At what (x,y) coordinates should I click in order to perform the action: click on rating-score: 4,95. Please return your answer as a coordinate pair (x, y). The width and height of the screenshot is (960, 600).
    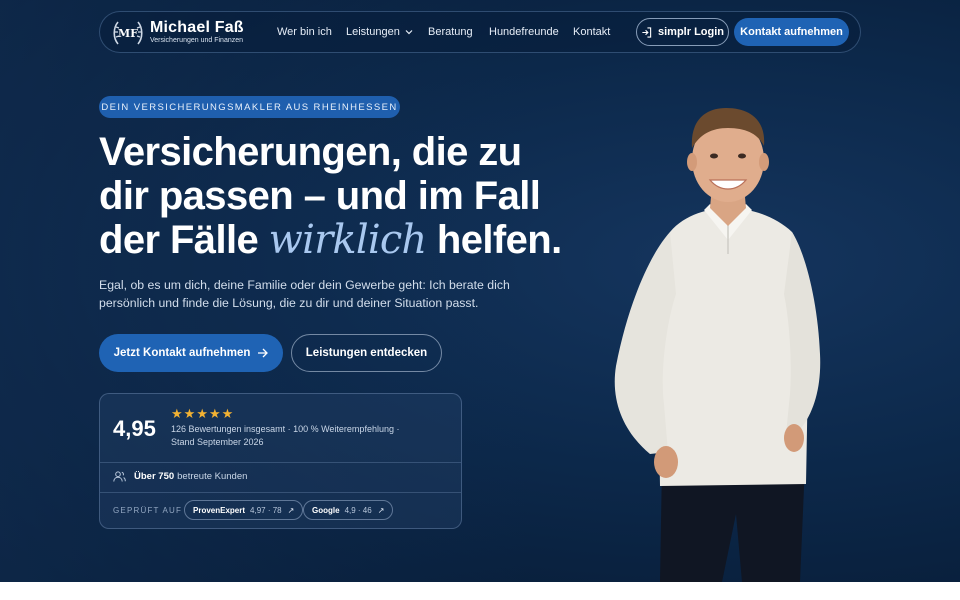
    Looking at the image, I should click on (134, 428).